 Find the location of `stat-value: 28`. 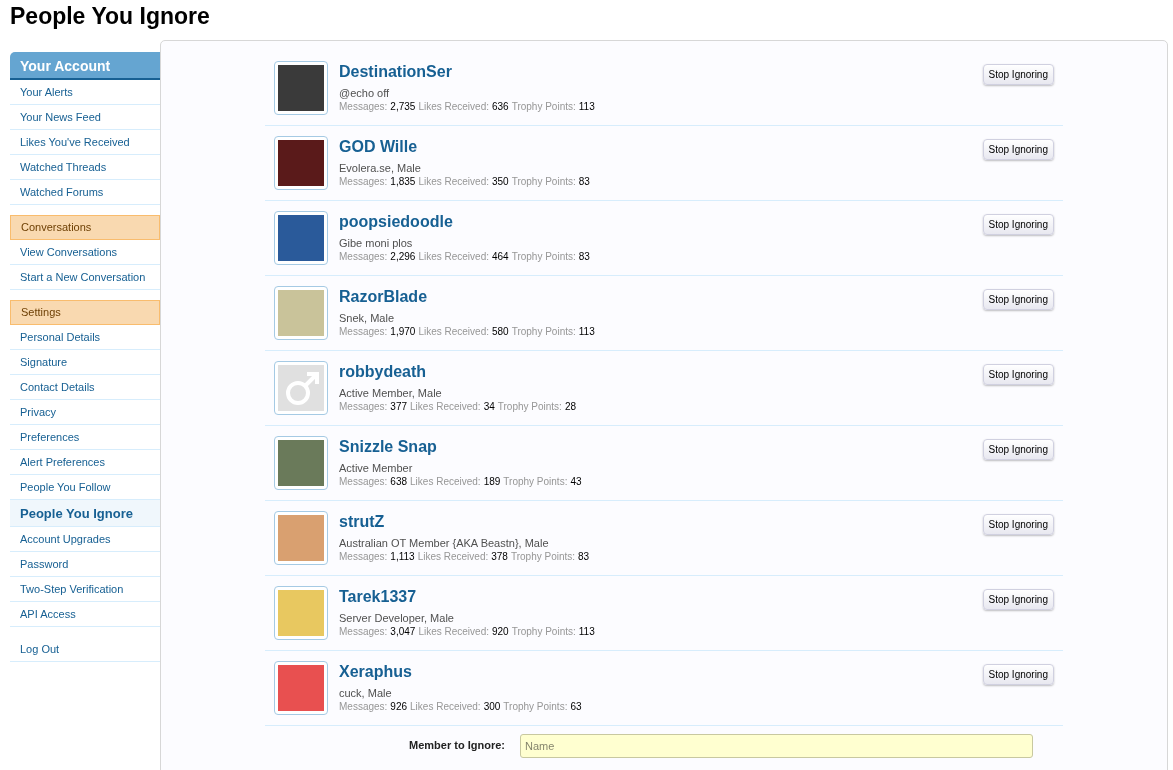

stat-value: 28 is located at coordinates (570, 407).